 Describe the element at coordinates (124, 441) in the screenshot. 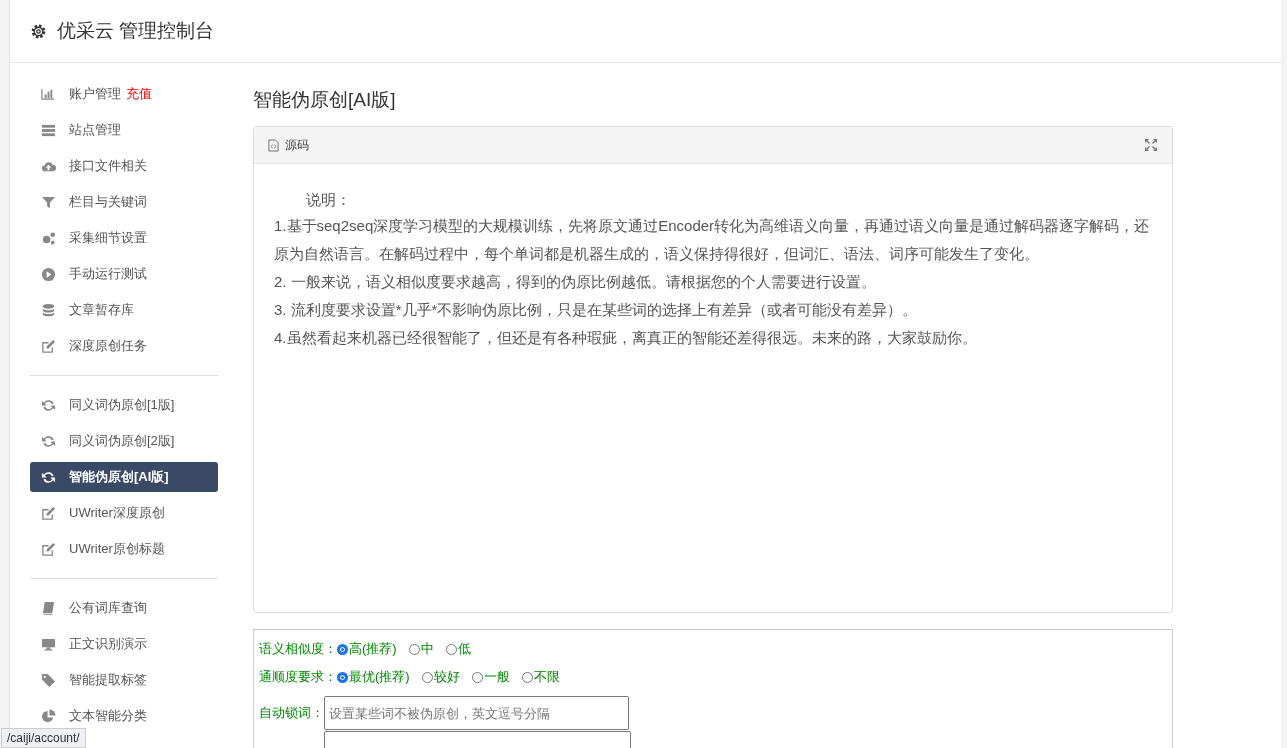

I see `sidebar-item: 同义词伪原创[2版]` at that location.